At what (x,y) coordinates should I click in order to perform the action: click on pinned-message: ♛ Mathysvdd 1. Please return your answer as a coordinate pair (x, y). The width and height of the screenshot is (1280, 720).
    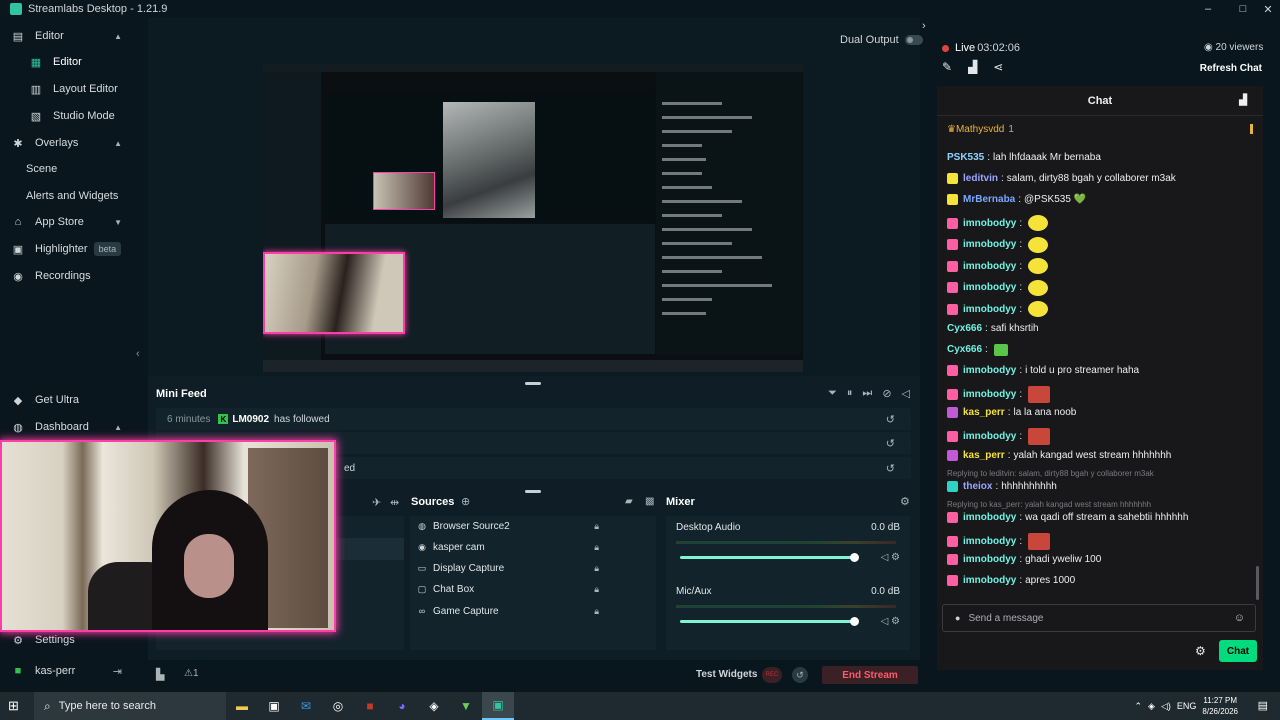
    Looking at the image, I should click on (1100, 129).